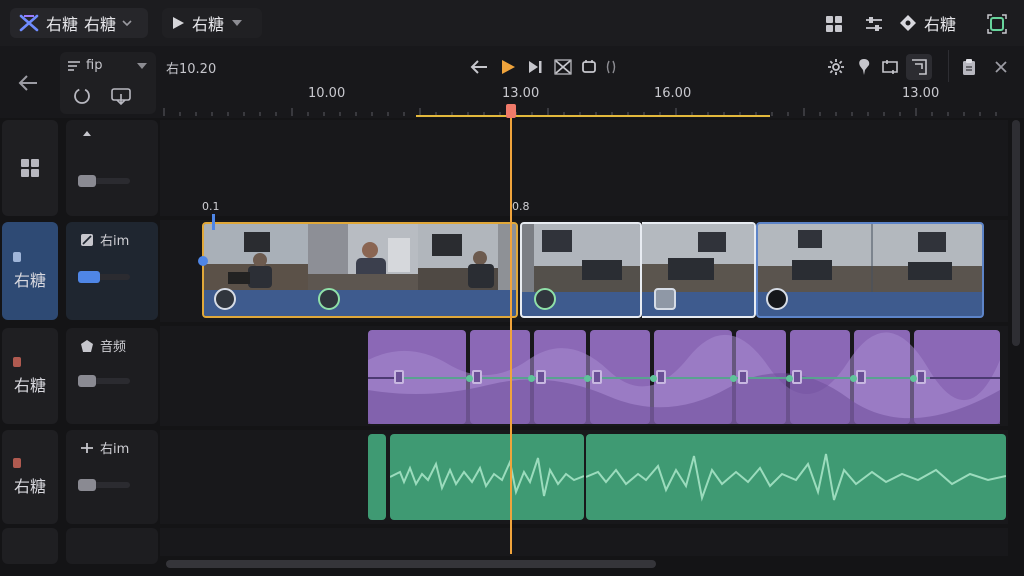  I want to click on skip-end-icon, so click(535, 67).